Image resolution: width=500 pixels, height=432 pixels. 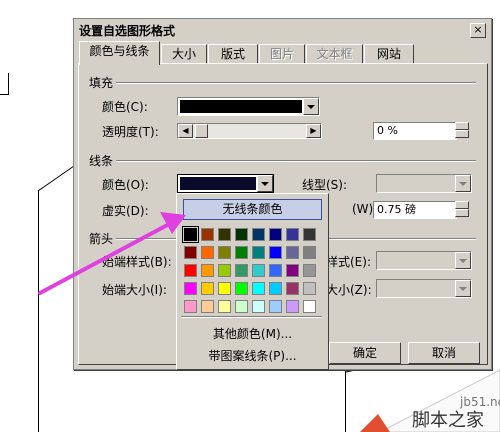 What do you see at coordinates (479, 402) in the screenshot?
I see `watermark-site: jb51.net` at bounding box center [479, 402].